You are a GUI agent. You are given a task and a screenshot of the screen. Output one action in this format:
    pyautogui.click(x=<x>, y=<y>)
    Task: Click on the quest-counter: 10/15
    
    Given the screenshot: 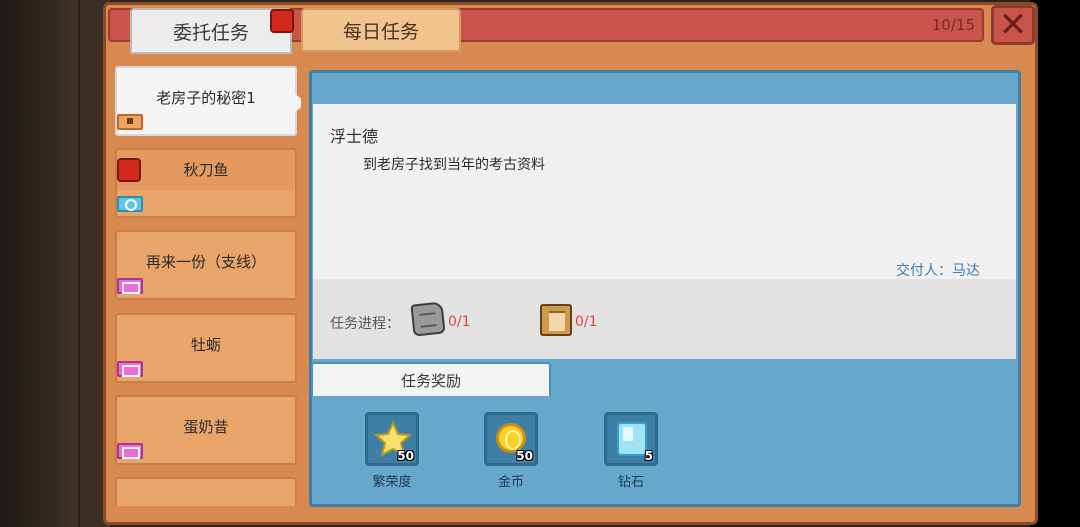 What is the action you would take?
    pyautogui.click(x=953, y=25)
    